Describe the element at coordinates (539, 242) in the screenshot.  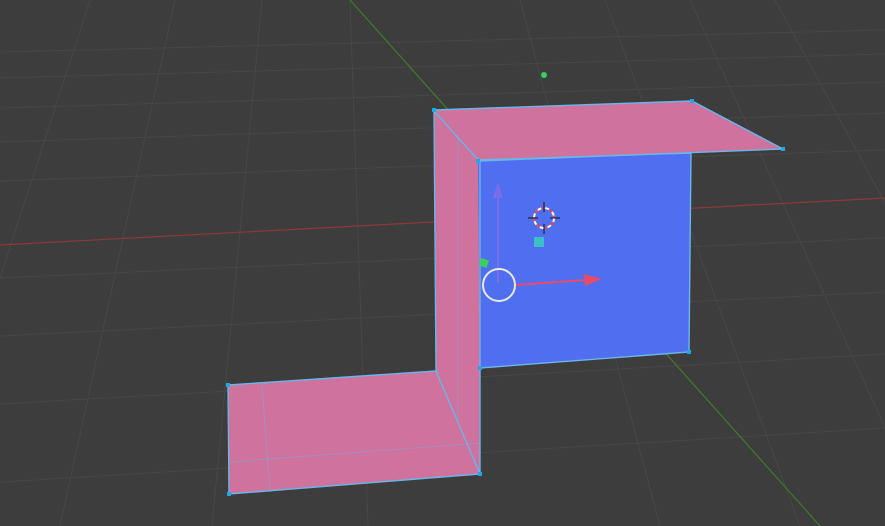
I see `gizmo-center-handle-icon` at that location.